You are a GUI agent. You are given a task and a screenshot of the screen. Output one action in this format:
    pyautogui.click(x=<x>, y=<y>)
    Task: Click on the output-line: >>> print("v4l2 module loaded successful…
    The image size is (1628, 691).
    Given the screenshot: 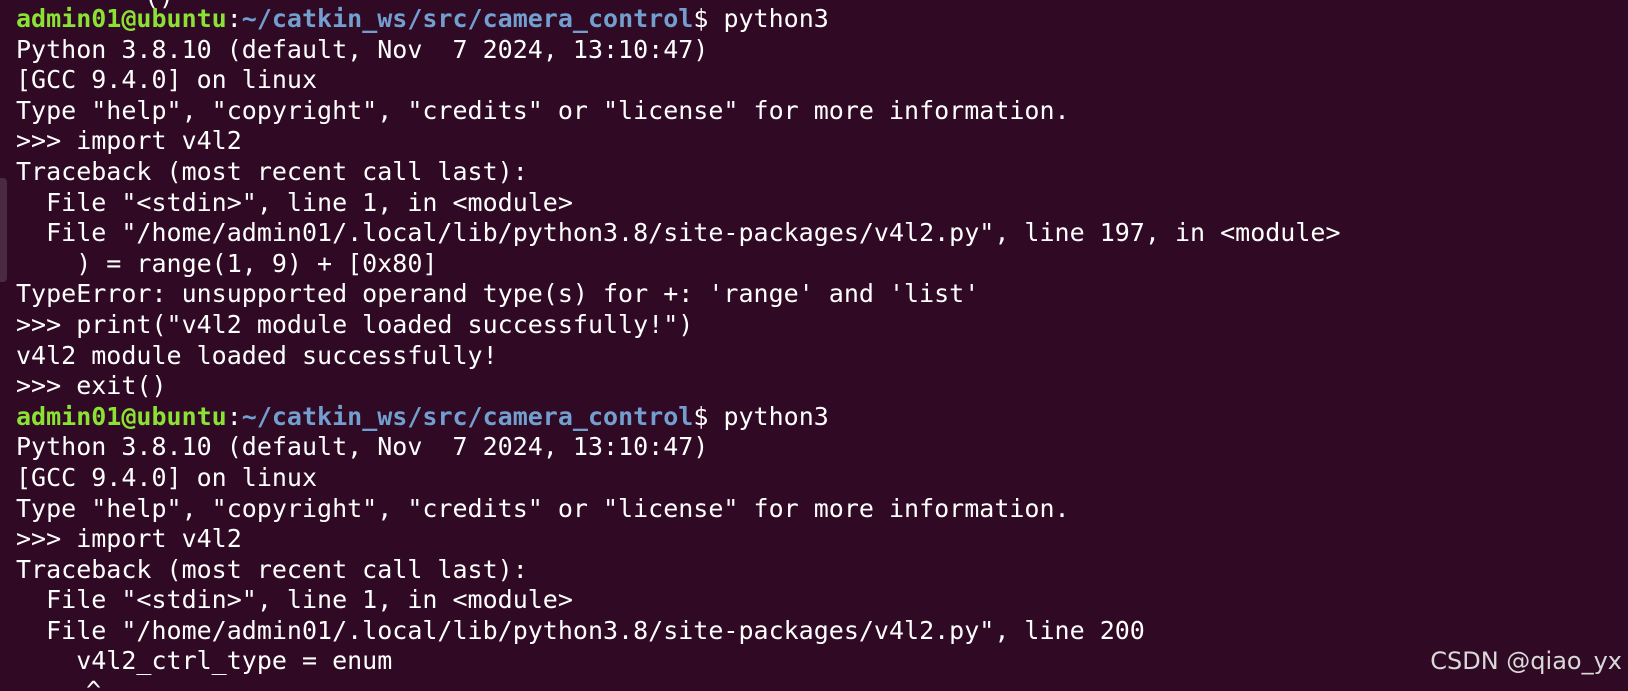 What is the action you would take?
    pyautogui.click(x=355, y=324)
    